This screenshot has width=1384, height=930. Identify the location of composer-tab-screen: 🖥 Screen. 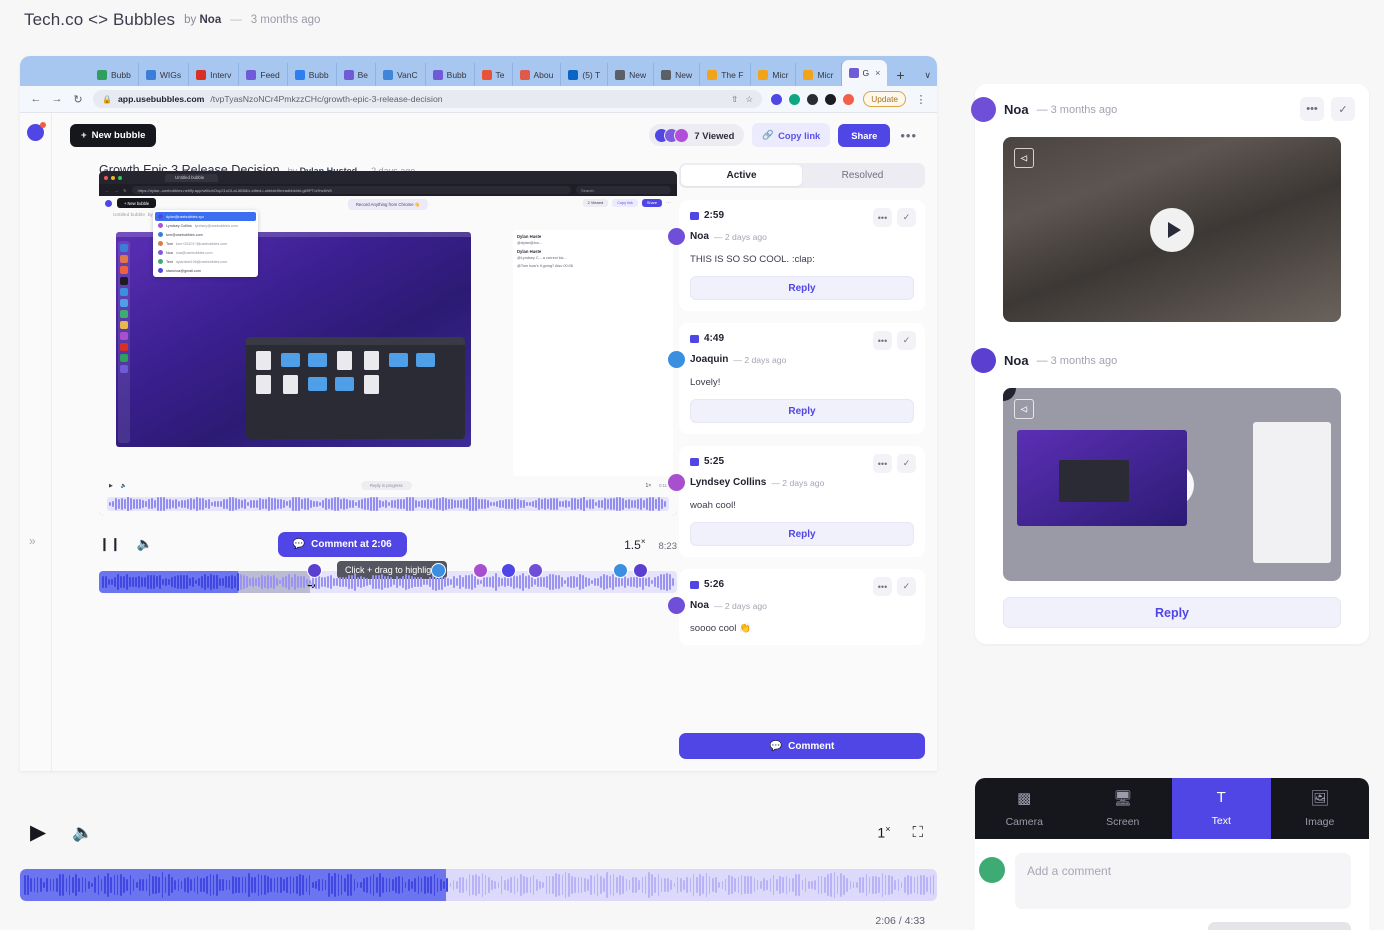
(1123, 808).